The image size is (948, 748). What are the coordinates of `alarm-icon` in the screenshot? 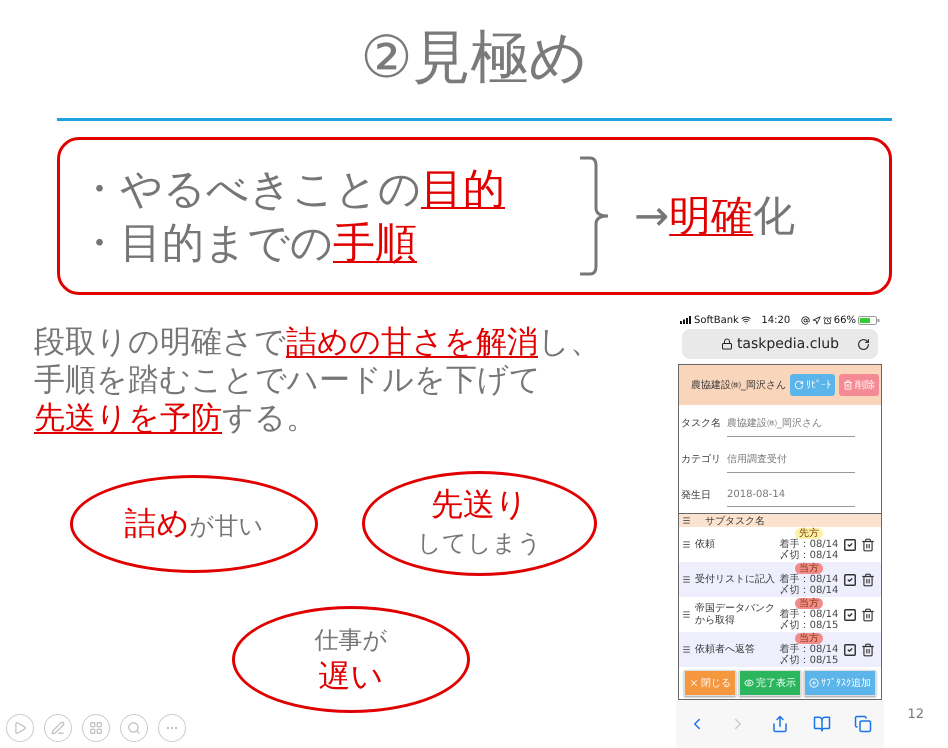 It's located at (827, 320).